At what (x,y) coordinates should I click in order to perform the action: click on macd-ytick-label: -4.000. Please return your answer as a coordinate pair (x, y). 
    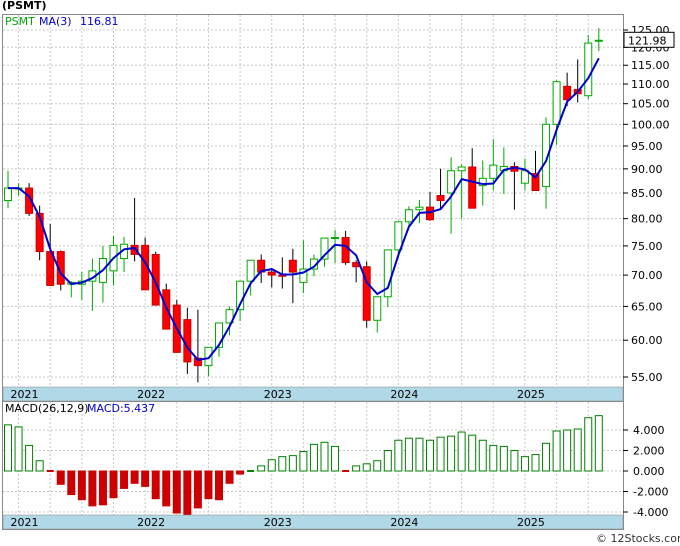
    Looking at the image, I should click on (650, 512).